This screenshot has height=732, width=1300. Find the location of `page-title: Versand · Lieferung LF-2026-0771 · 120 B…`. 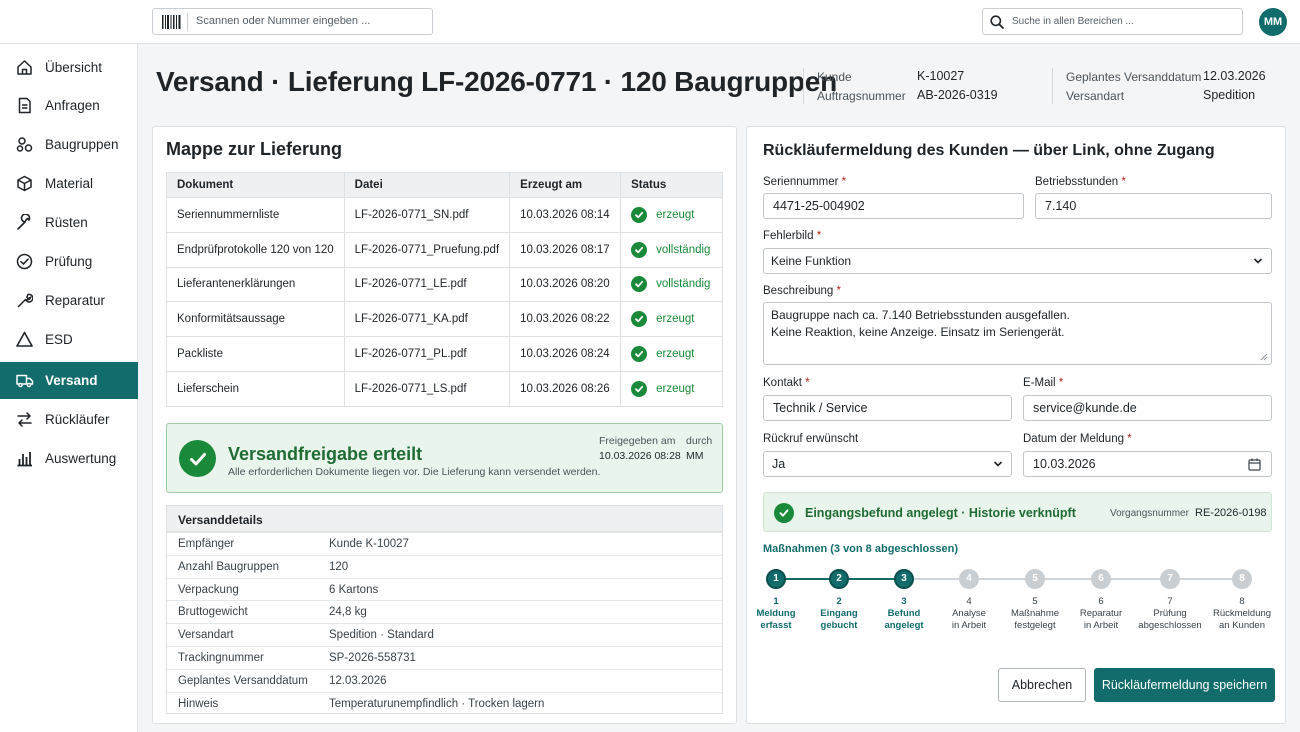

page-title: Versand · Lieferung LF-2026-0771 · 120 B… is located at coordinates (497, 81).